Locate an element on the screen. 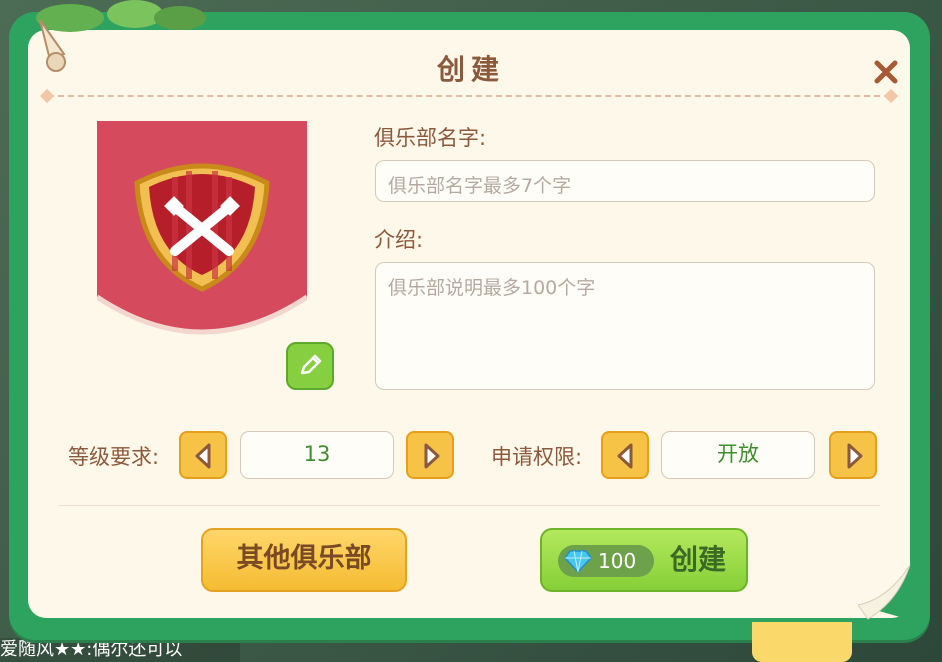 The width and height of the screenshot is (942, 662). section-divider is located at coordinates (469, 505).